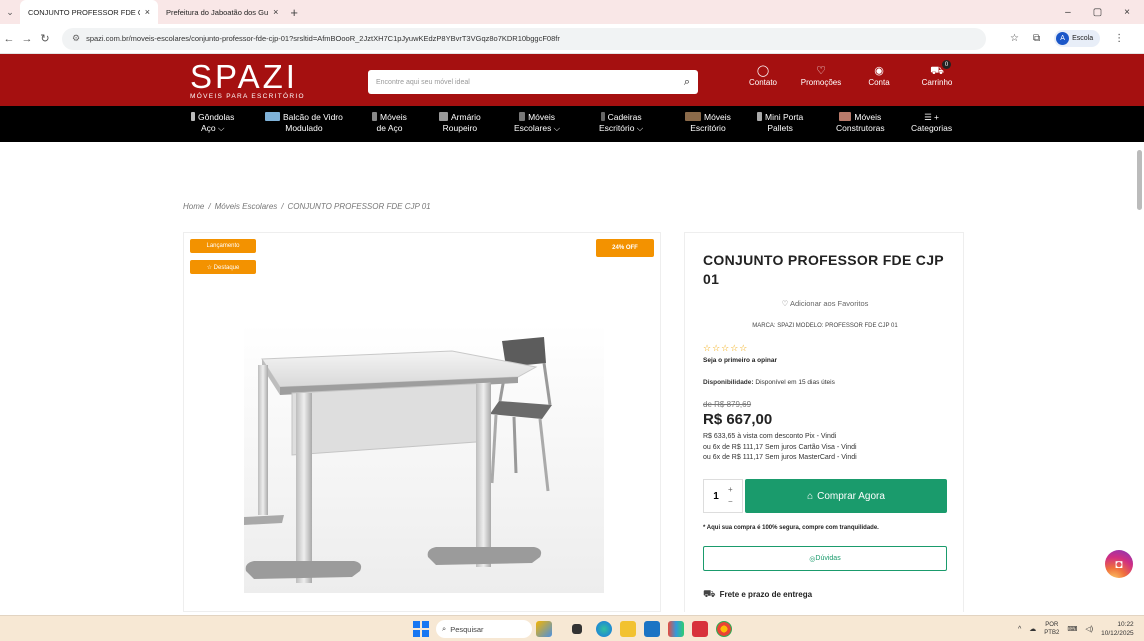 This screenshot has width=1144, height=641. What do you see at coordinates (421, 629) in the screenshot?
I see `windows-start-icon` at bounding box center [421, 629].